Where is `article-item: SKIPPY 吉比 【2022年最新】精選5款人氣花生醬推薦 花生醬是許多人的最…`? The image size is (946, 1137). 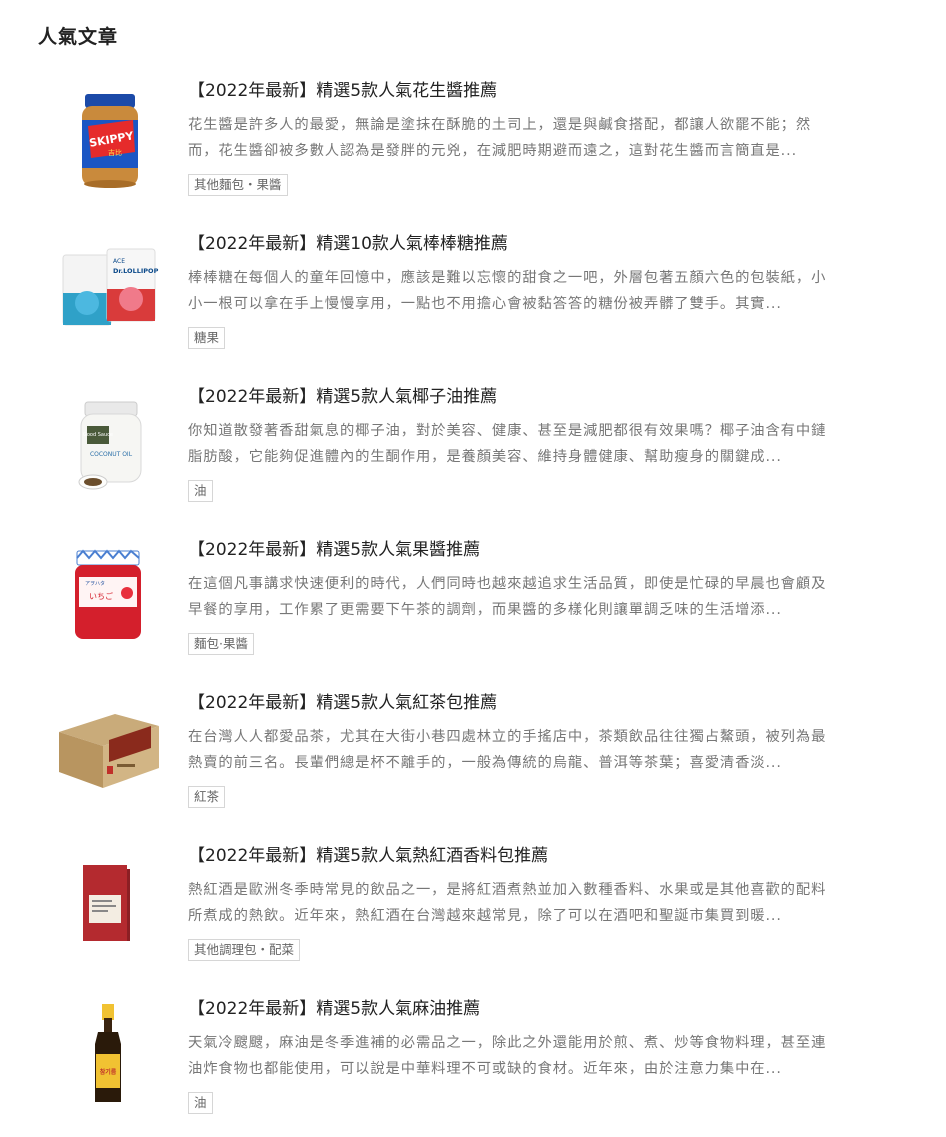 article-item: SKIPPY 吉比 【2022年最新】精選5款人氣花生醬推薦 花生醬是許多人的最… is located at coordinates (473, 156).